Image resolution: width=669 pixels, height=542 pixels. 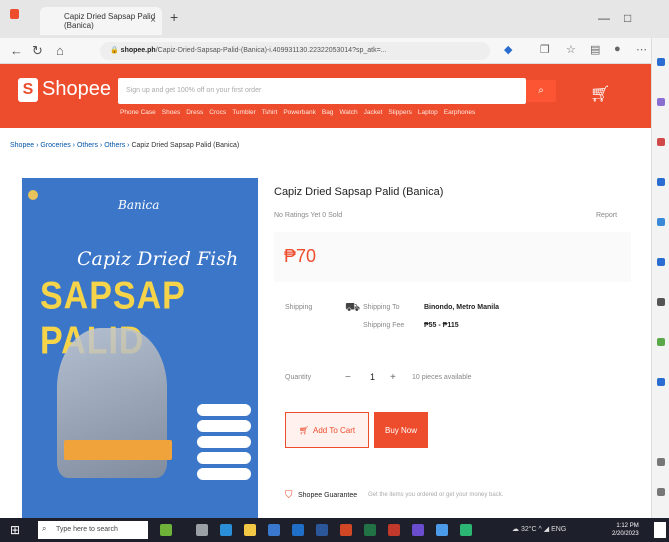 I want to click on search-button: ⌕, so click(x=541, y=91).